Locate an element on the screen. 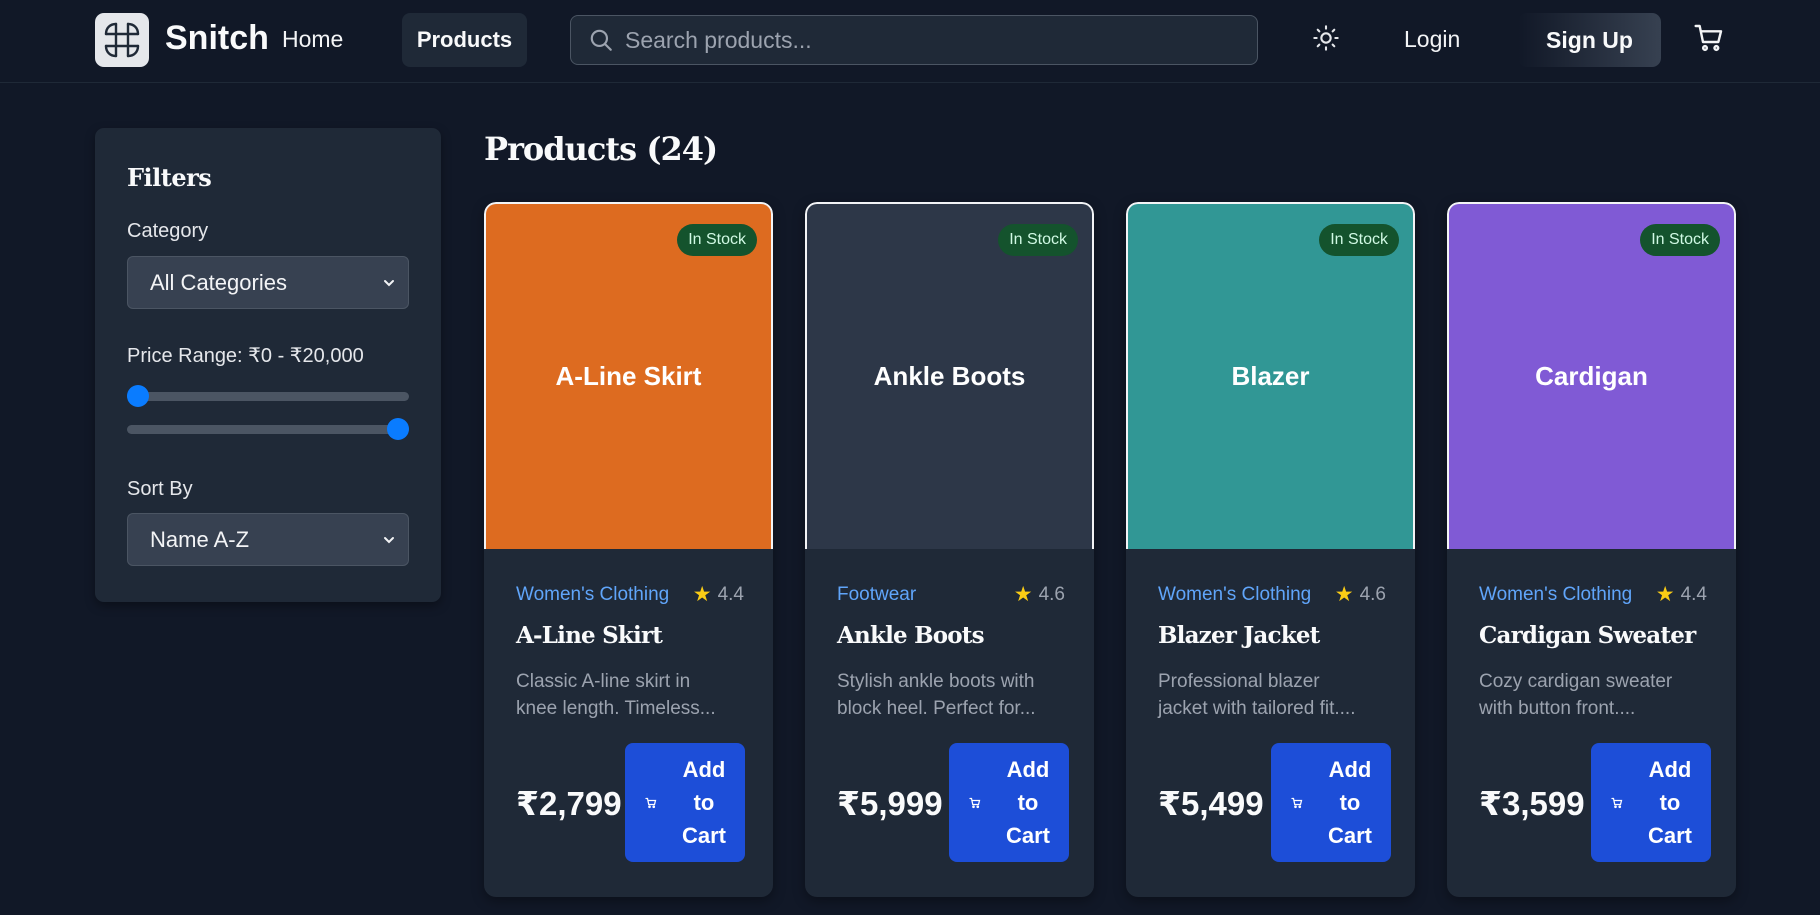 The image size is (1820, 915). product-description-line: Cozy cardigan sweater is located at coordinates (1576, 681).